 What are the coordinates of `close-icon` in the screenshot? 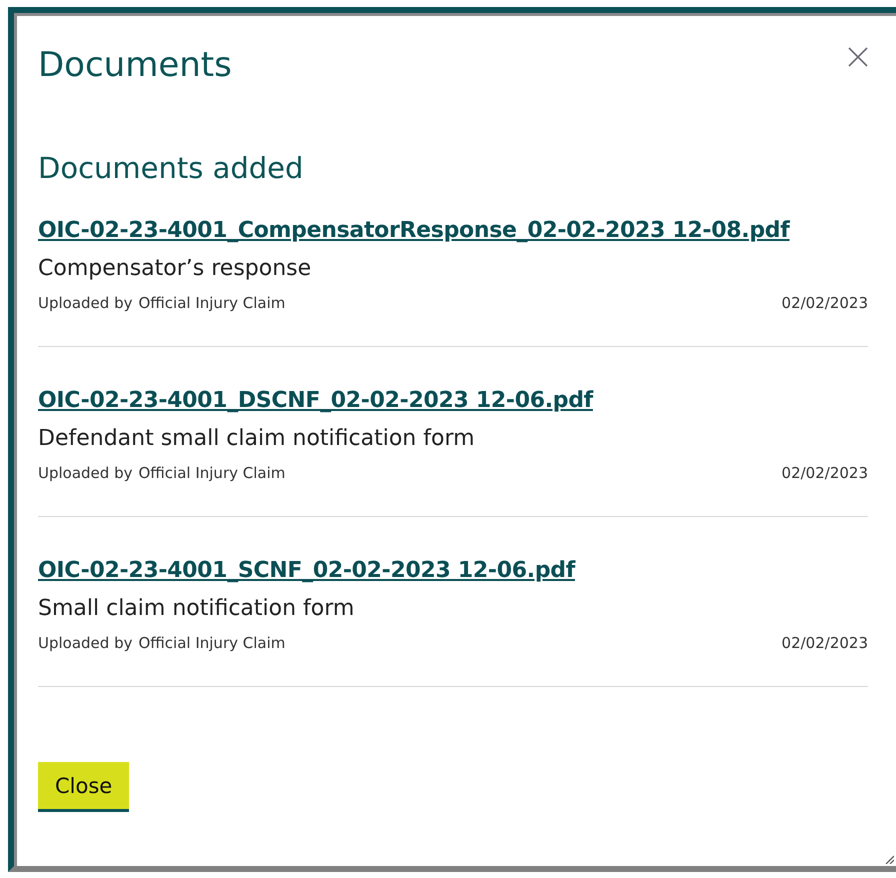 It's located at (858, 57).